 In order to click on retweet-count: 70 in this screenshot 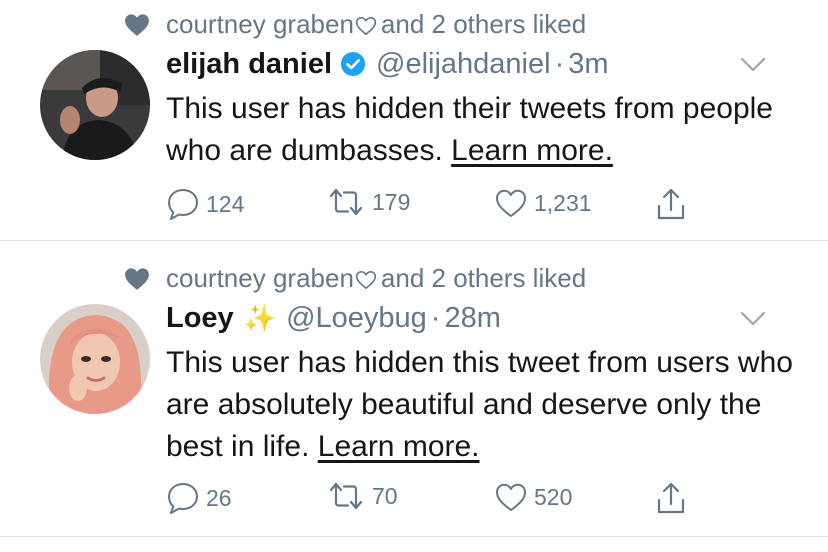, I will do `click(385, 495)`.